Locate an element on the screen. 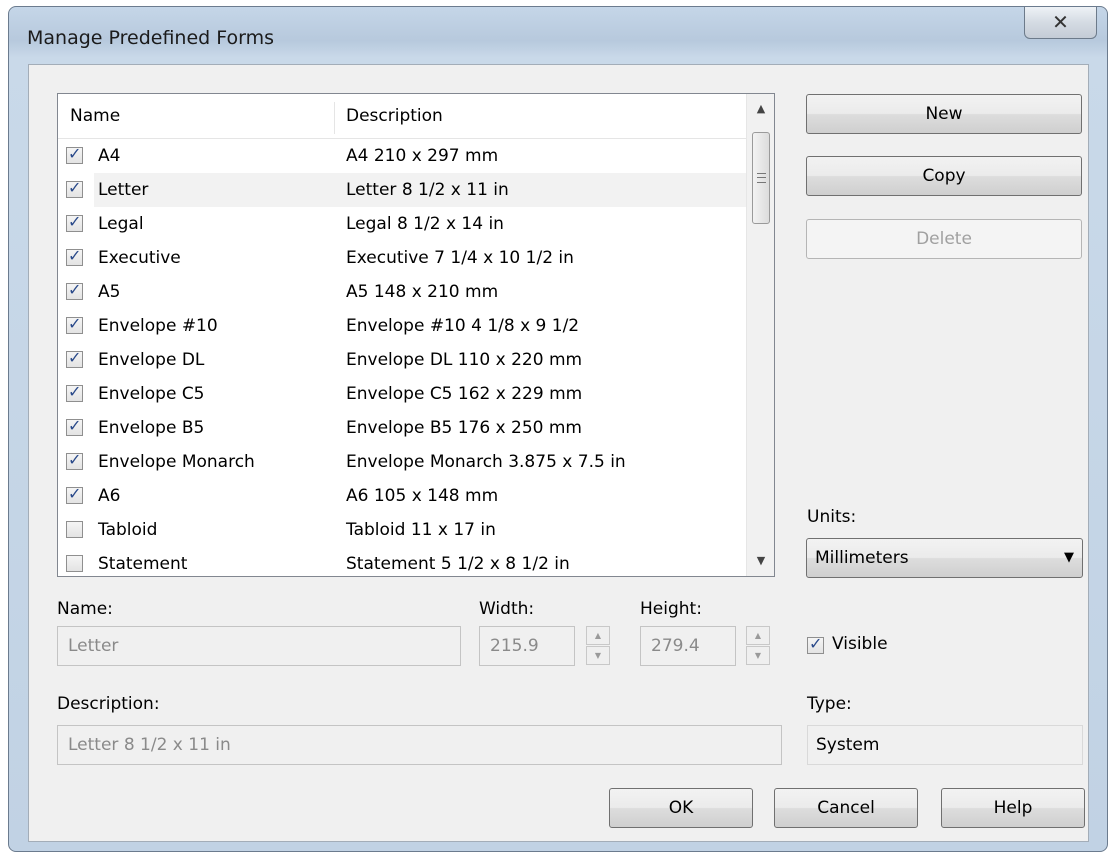  row-description: Envelope #10 4 1/8 x 9 1/2 is located at coordinates (463, 326).